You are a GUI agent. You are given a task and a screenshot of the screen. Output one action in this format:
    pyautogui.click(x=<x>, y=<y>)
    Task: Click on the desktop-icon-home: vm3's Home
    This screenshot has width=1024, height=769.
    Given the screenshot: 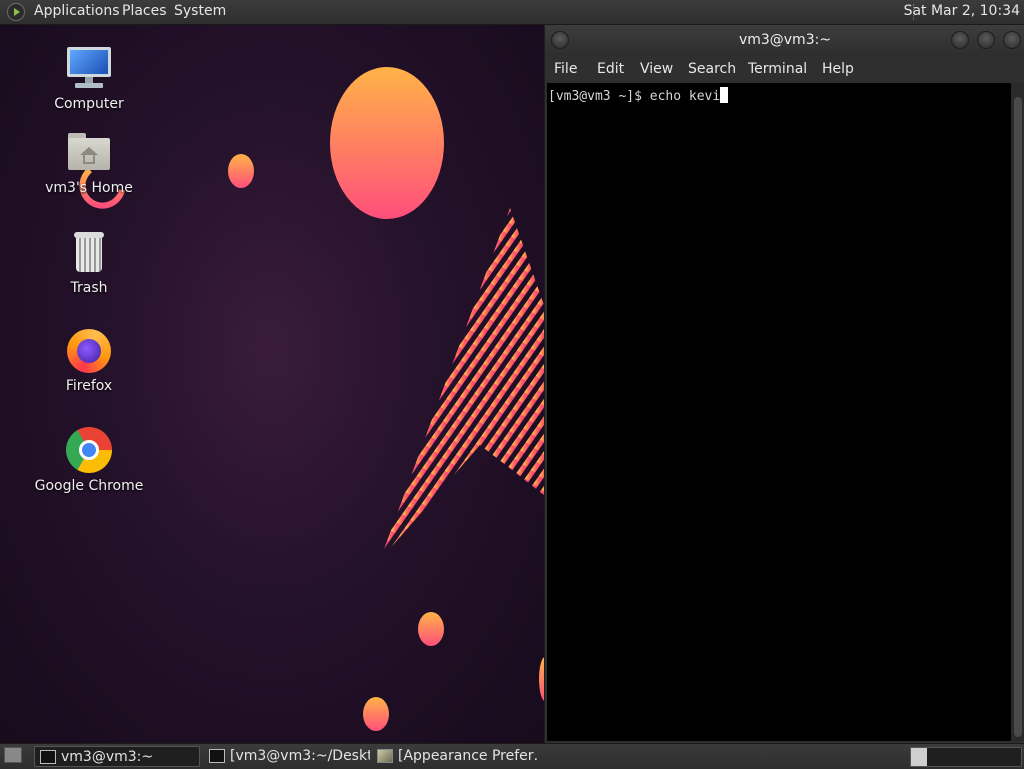 What is the action you would take?
    pyautogui.click(x=89, y=162)
    